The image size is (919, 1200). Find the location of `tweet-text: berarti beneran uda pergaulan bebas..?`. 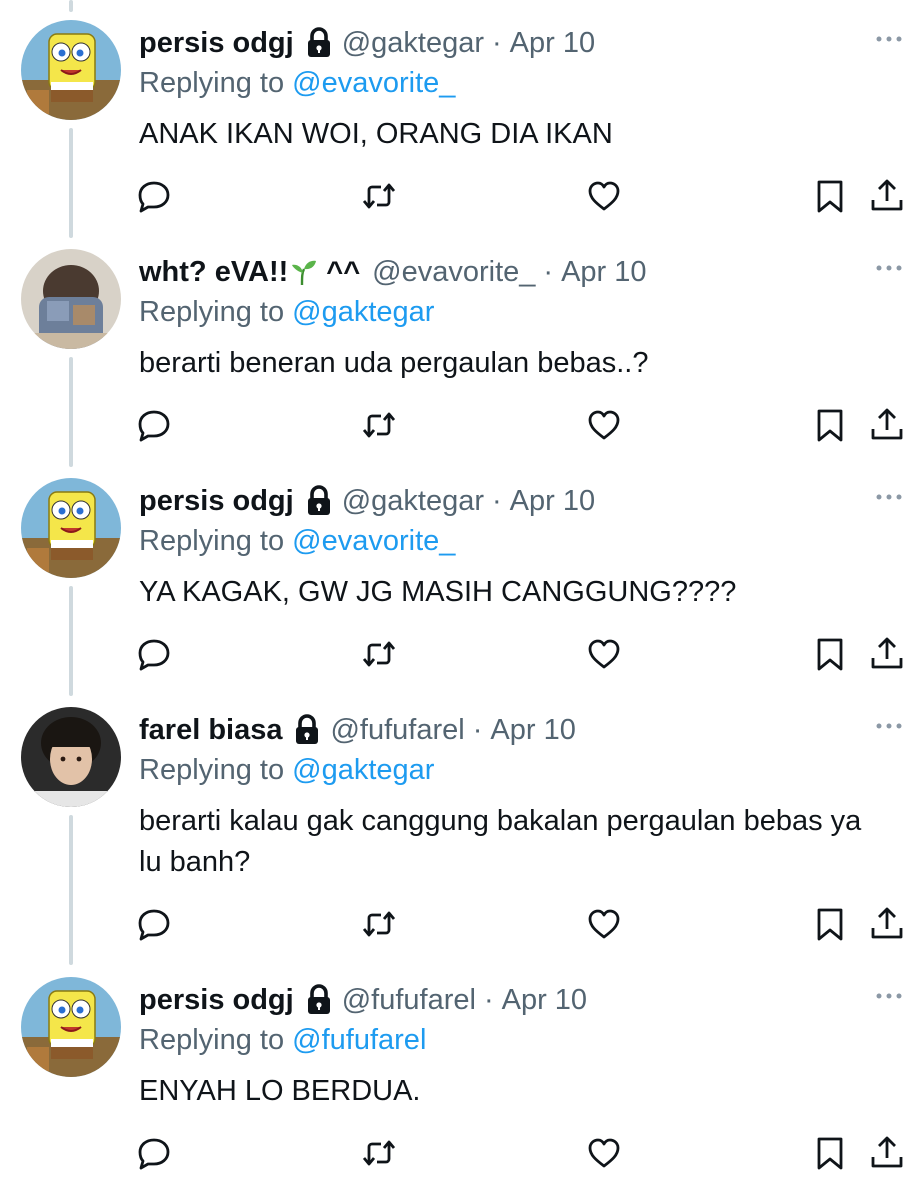

tweet-text: berarti beneran uda pergaulan bebas..? is located at coordinates (394, 363).